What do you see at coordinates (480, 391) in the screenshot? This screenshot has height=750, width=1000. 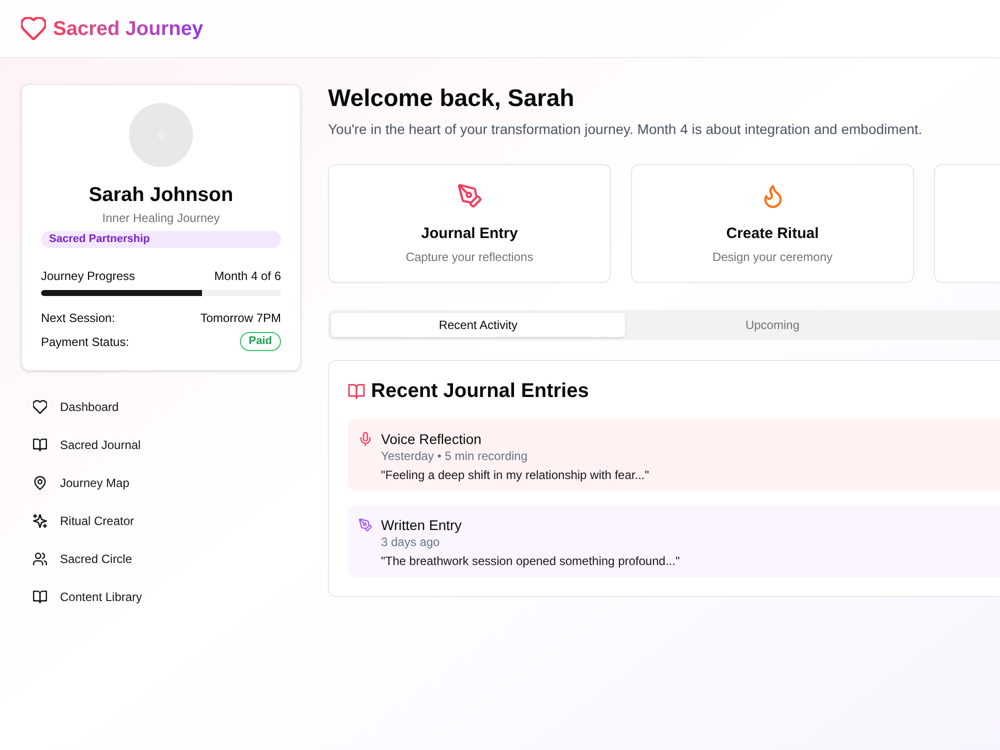 I see `section-heading: Recent Journal Entries` at bounding box center [480, 391].